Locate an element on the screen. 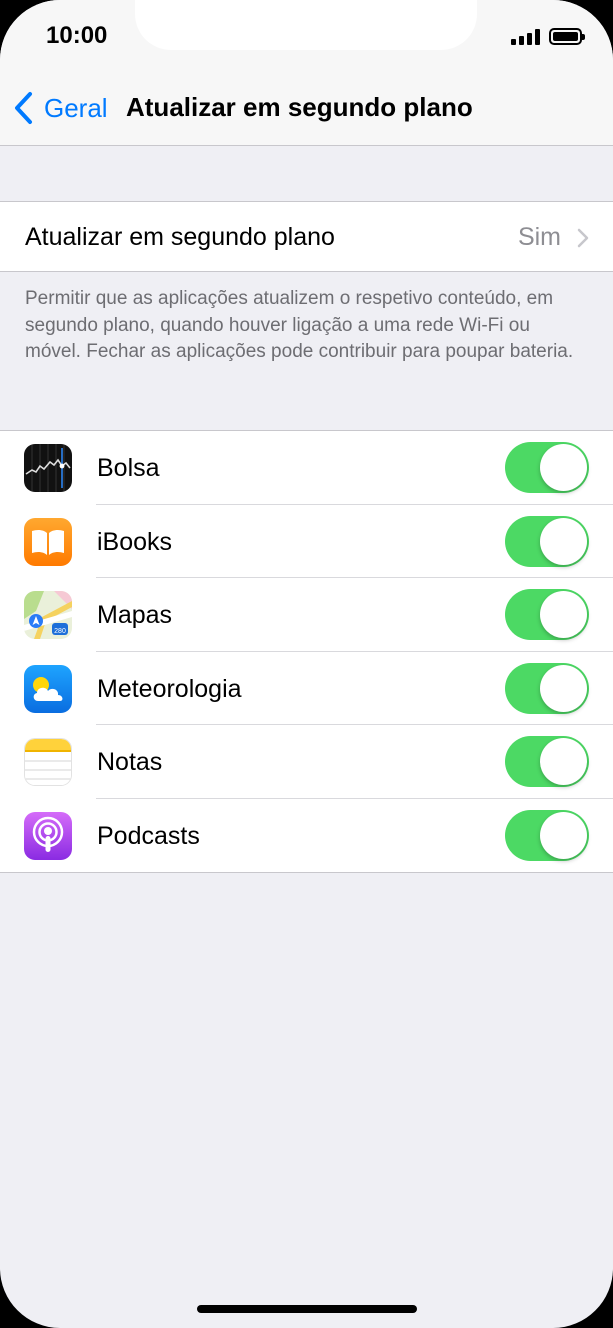  toggle-meteorologia is located at coordinates (547, 688).